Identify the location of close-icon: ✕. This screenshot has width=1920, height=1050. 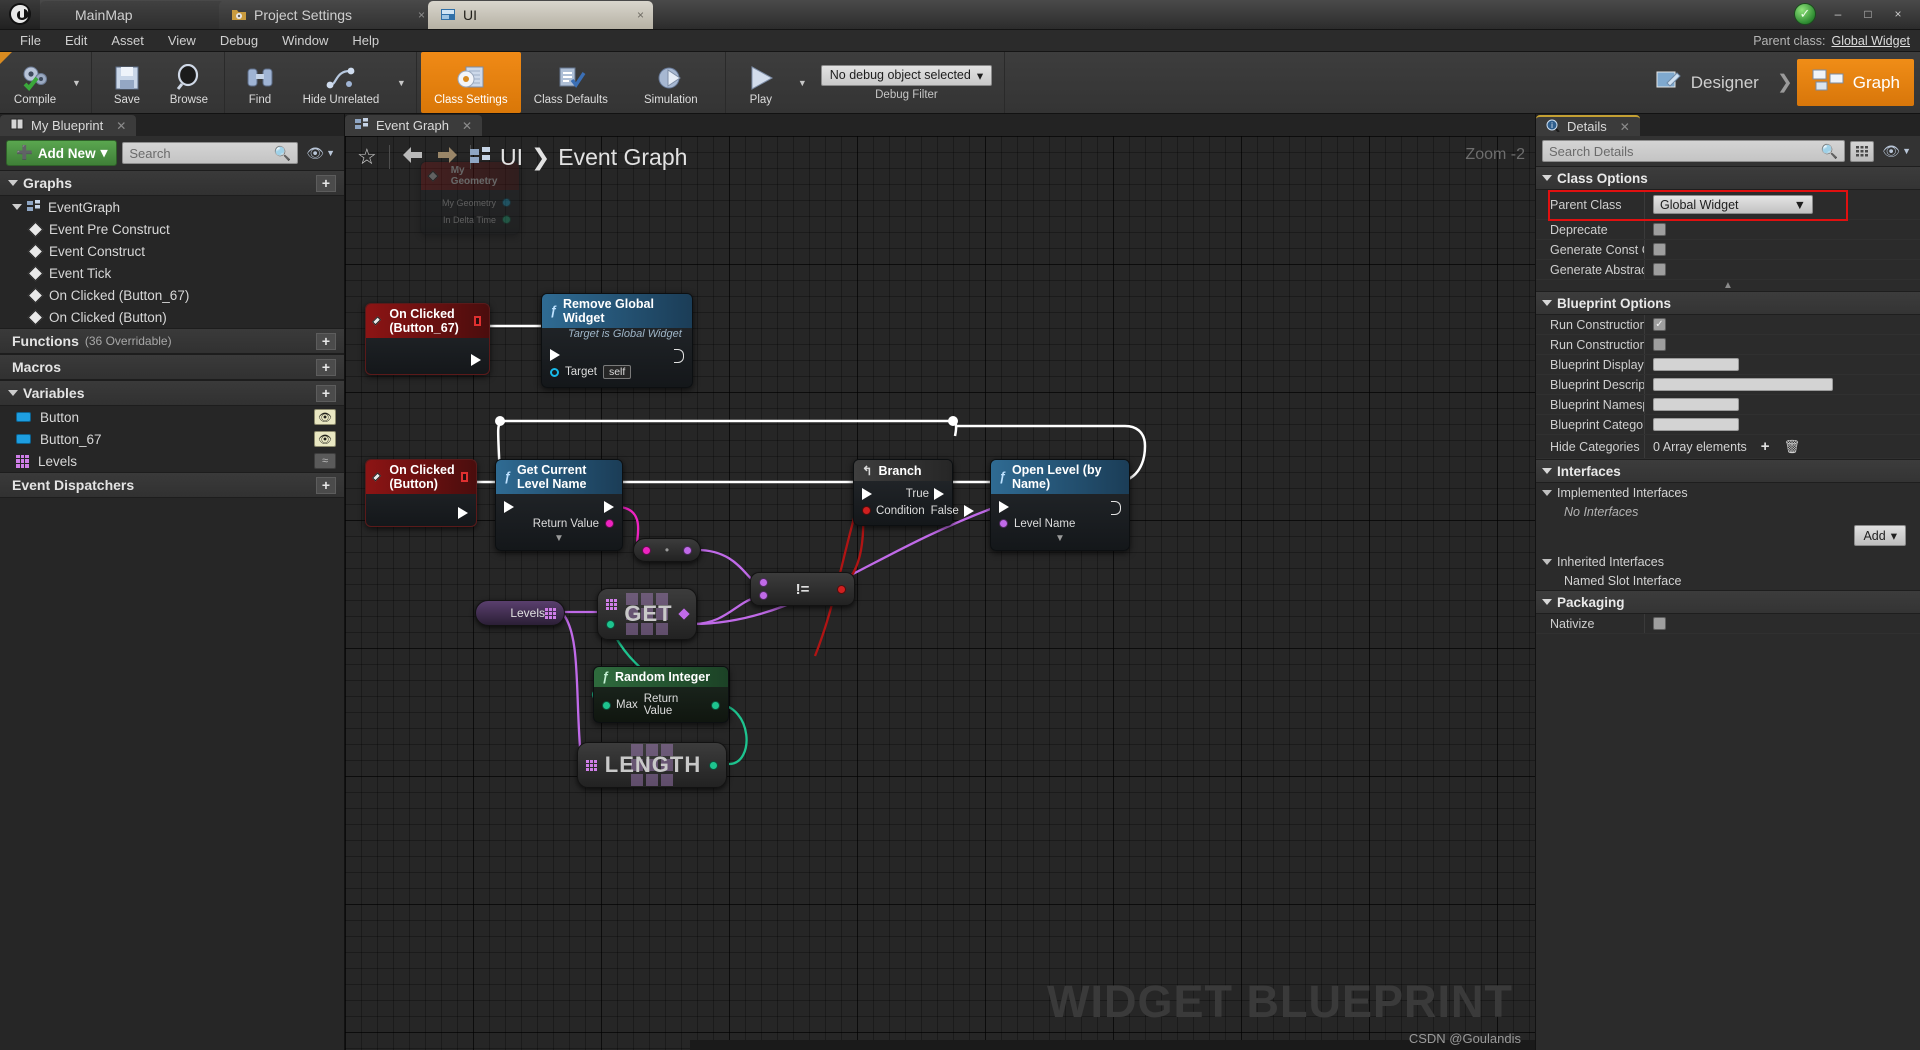
(467, 126).